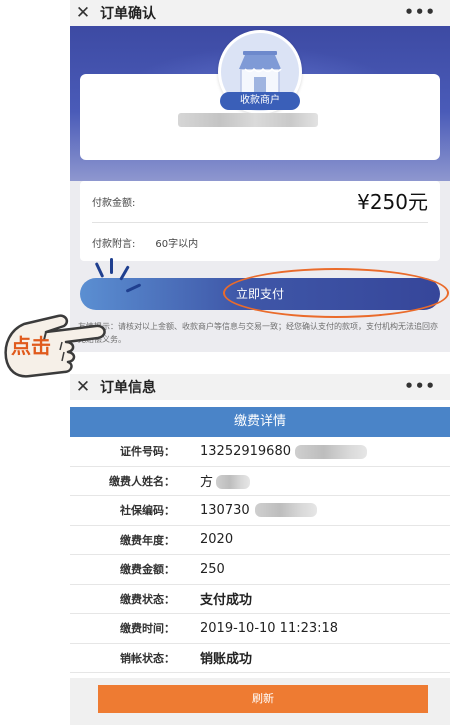  I want to click on amount-row: 付款金额: ¥250元, so click(260, 202).